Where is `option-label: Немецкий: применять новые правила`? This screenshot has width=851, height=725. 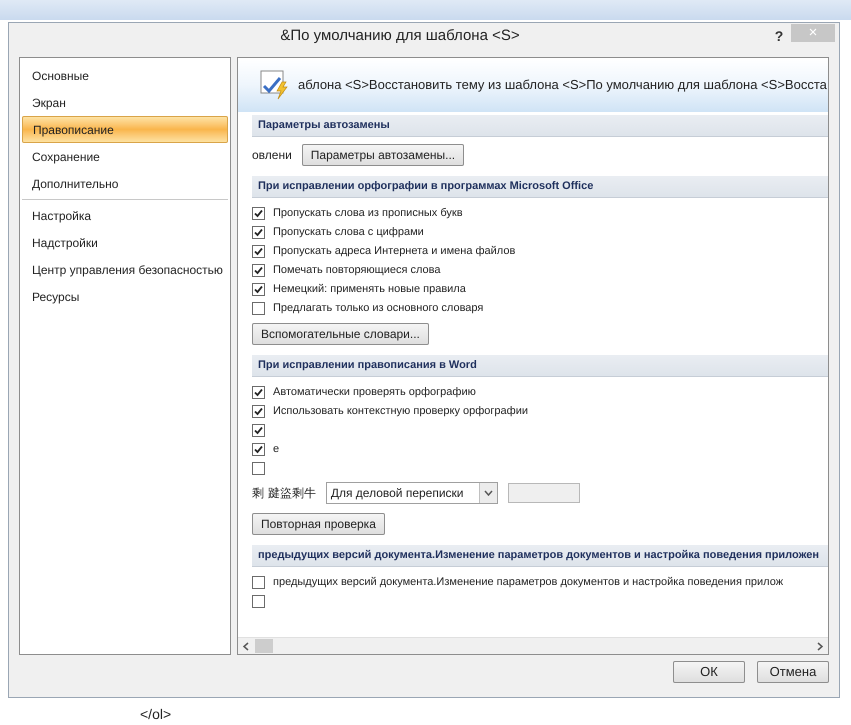 option-label: Немецкий: применять новые правила is located at coordinates (369, 290).